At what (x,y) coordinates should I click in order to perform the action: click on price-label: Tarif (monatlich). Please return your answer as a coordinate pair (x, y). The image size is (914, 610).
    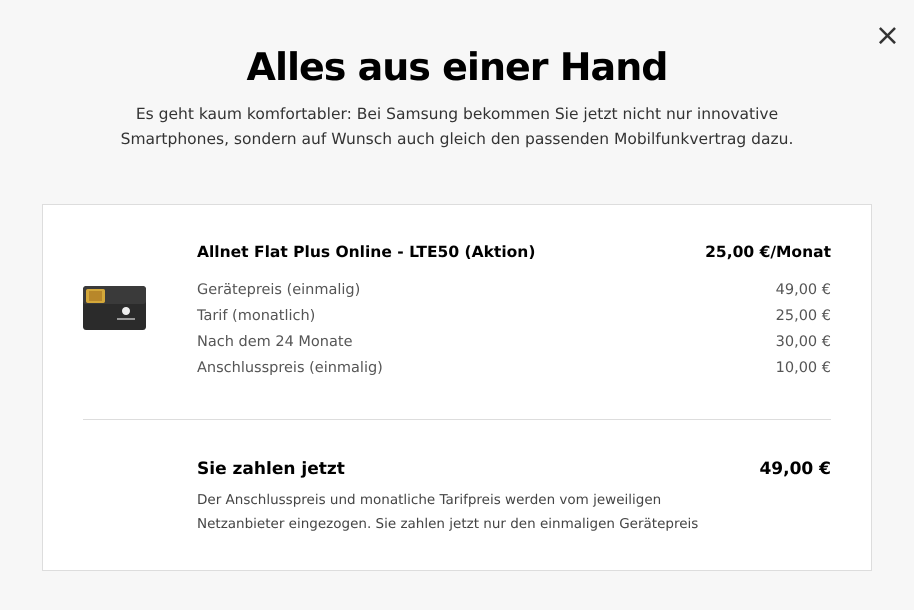
    Looking at the image, I should click on (256, 316).